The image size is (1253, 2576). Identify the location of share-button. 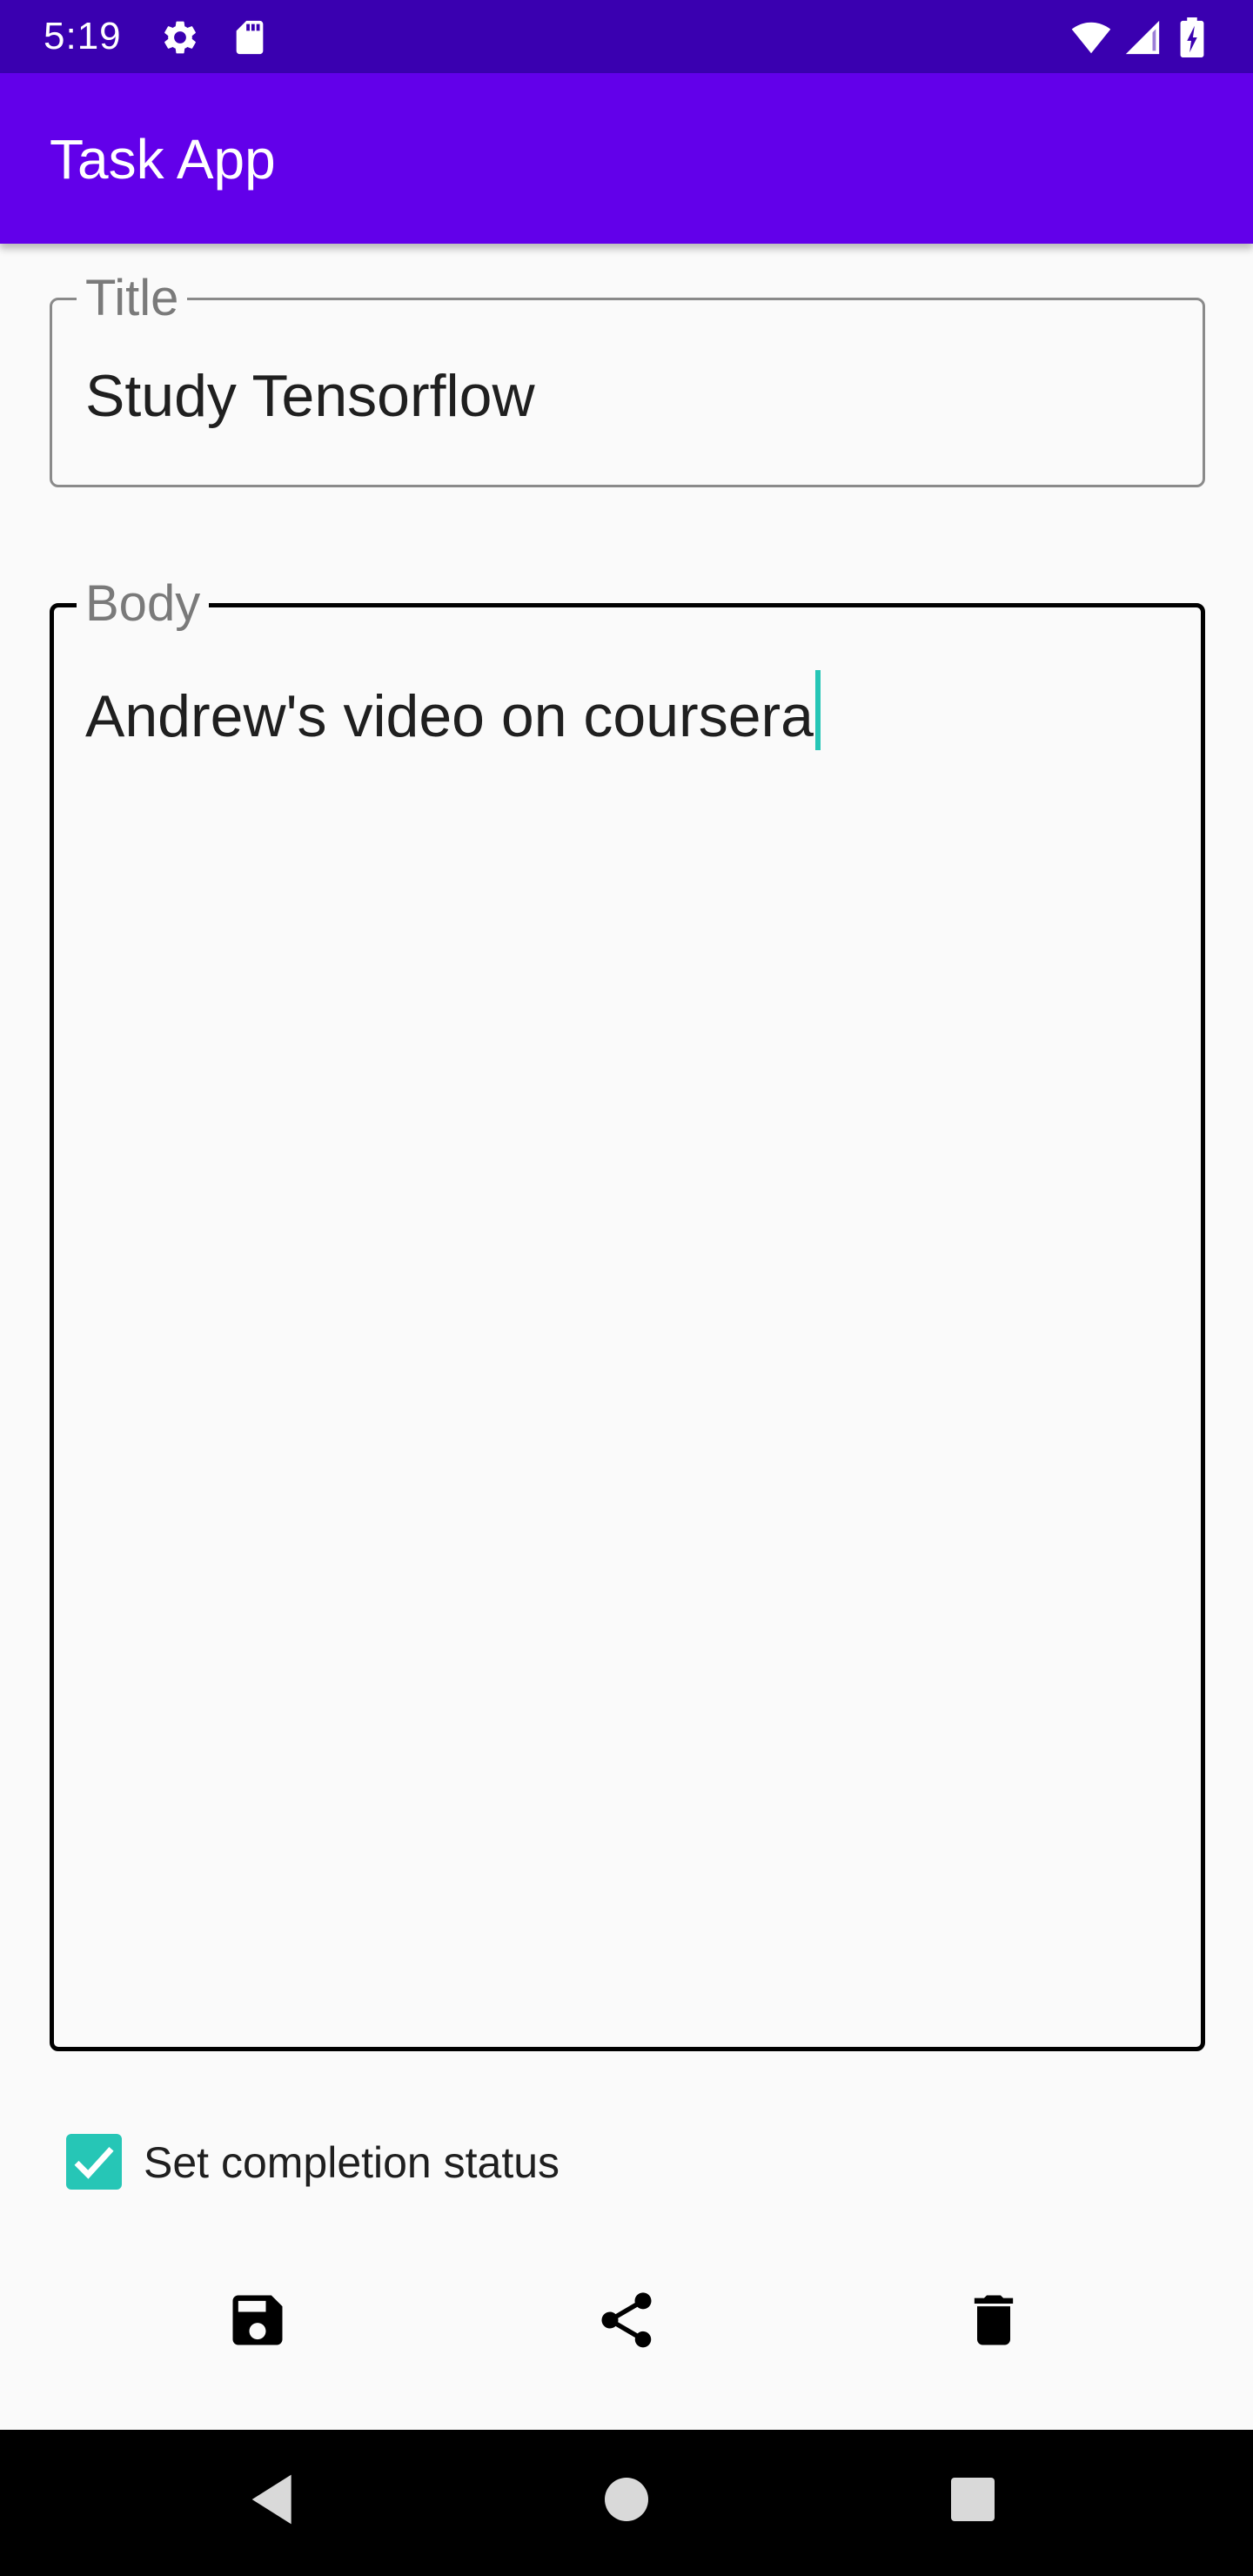
(626, 2320).